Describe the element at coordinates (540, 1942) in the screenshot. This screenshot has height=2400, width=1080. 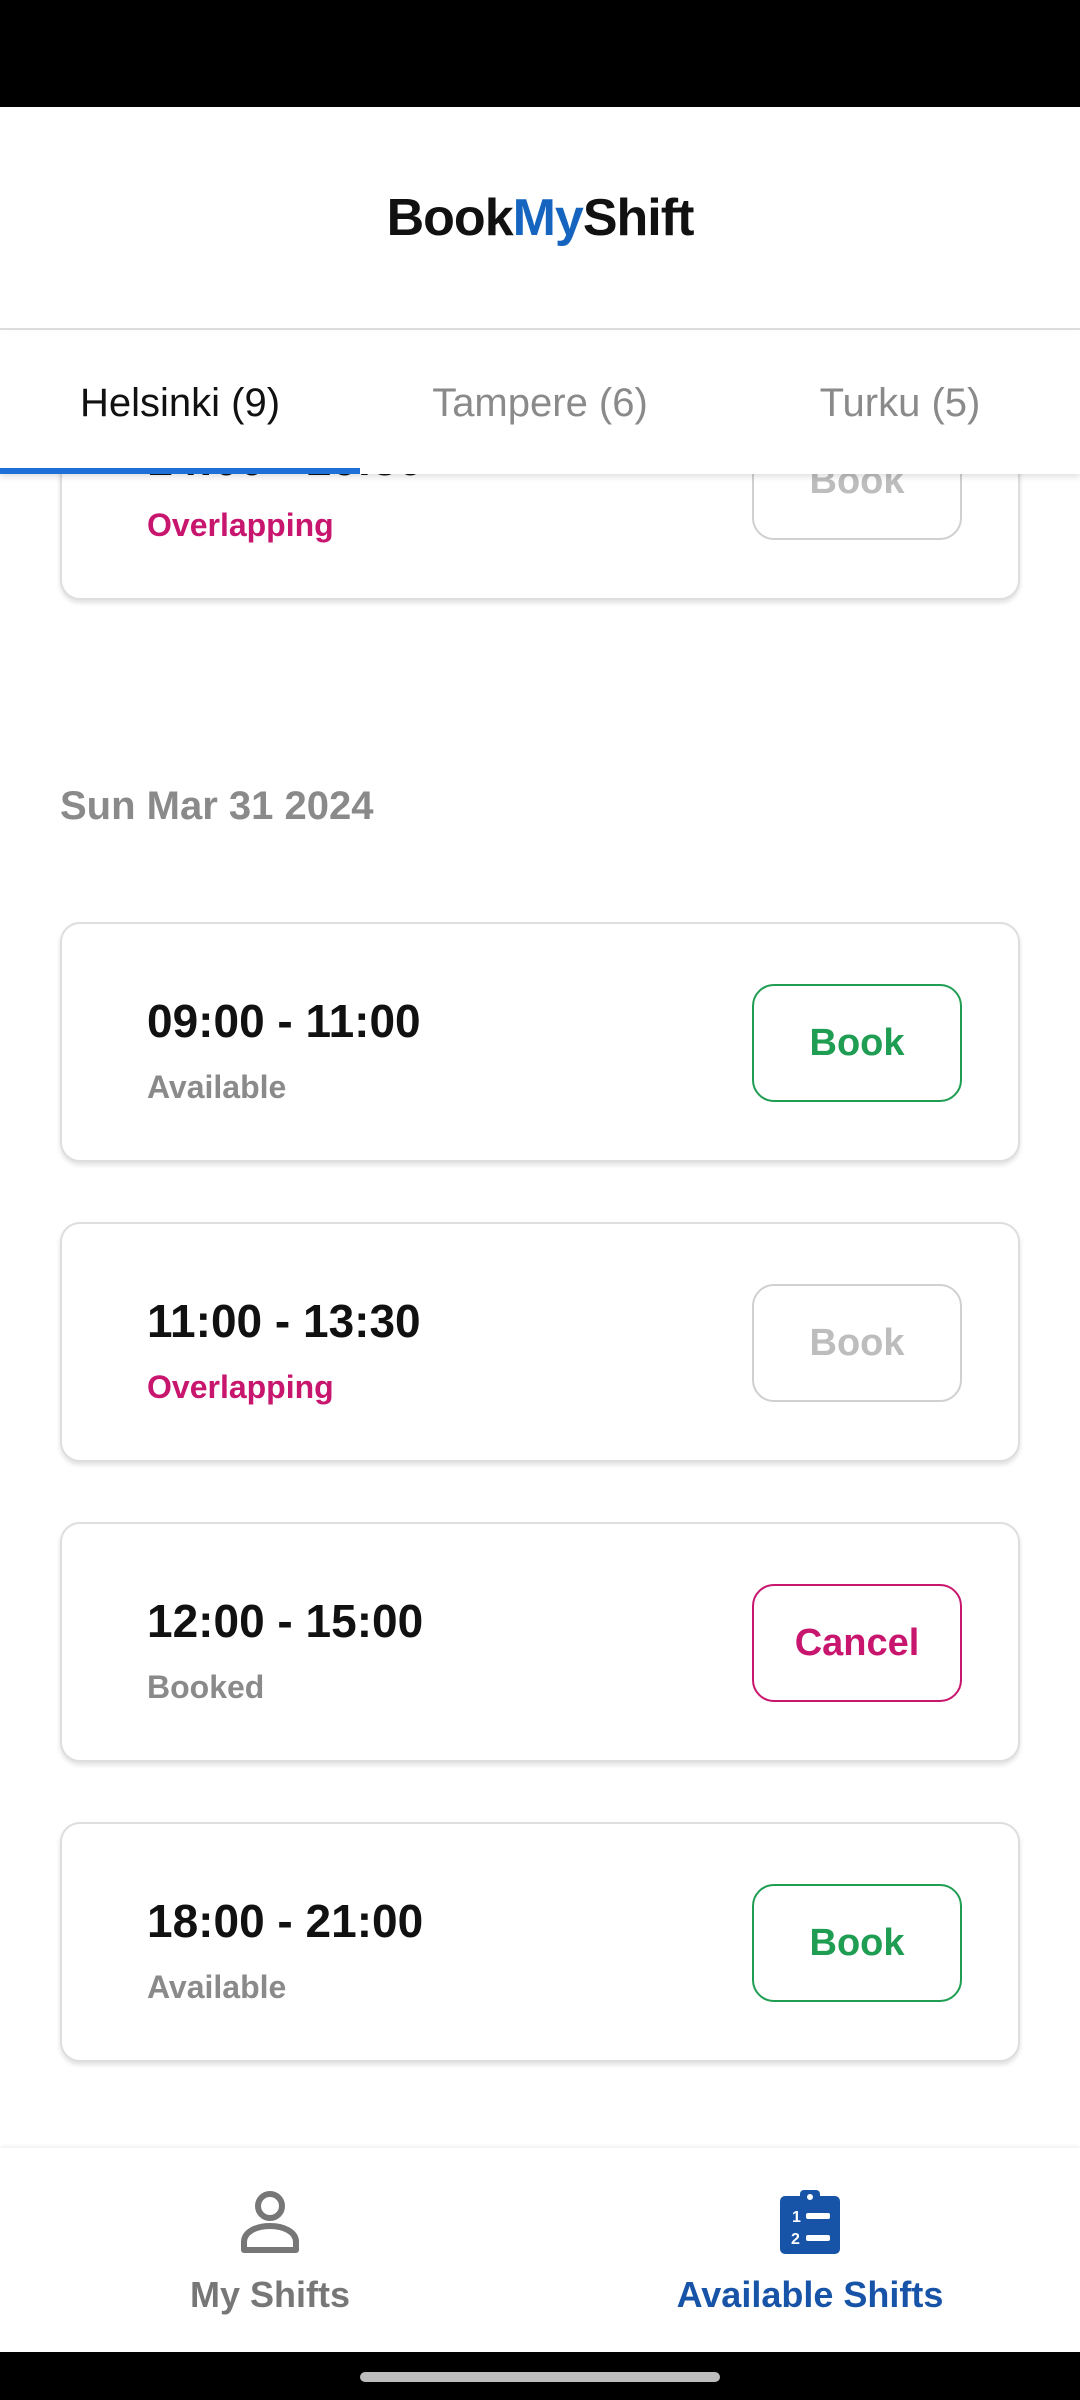
I see `shift-card: 18:00 - 21:00 Available Book` at that location.